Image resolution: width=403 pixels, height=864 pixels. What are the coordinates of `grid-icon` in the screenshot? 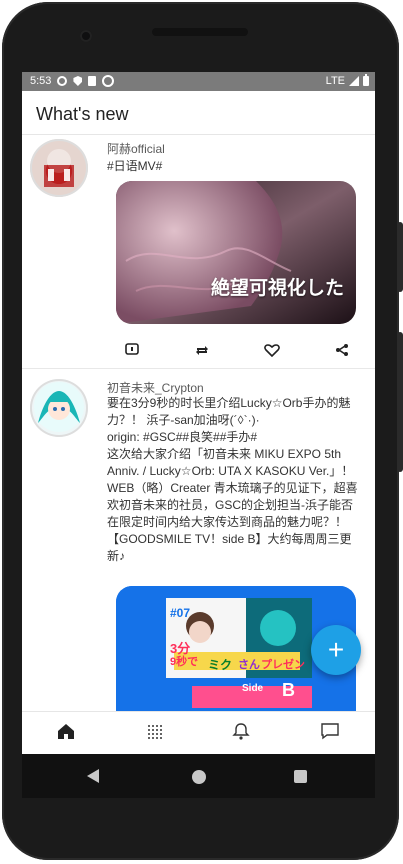 It's located at (154, 733).